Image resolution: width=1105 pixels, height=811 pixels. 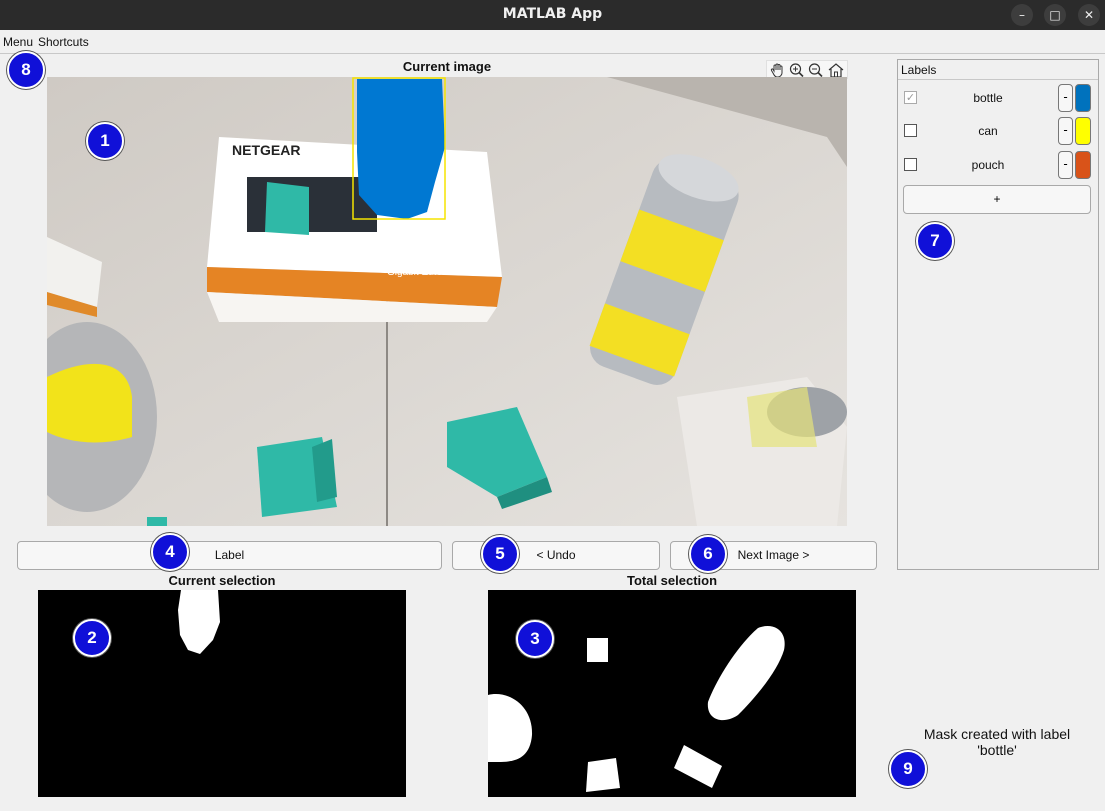 What do you see at coordinates (447, 66) in the screenshot?
I see `current-image-title: Current image` at bounding box center [447, 66].